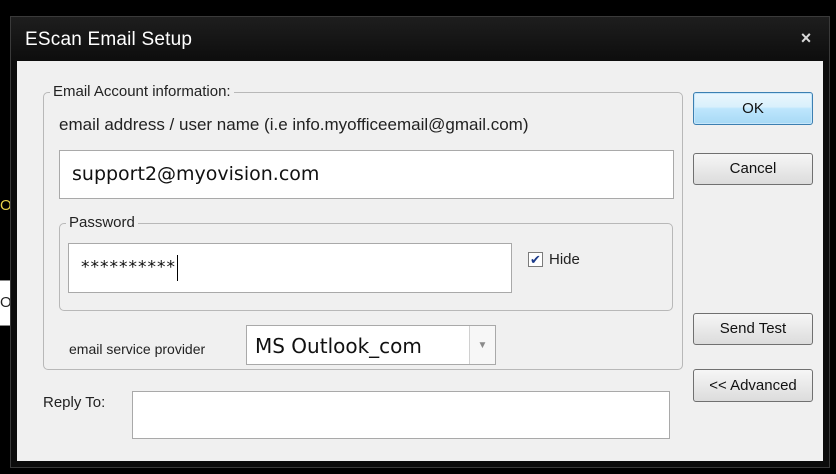 This screenshot has height=474, width=836. What do you see at coordinates (128, 267) in the screenshot?
I see `password-masked-value: **********` at bounding box center [128, 267].